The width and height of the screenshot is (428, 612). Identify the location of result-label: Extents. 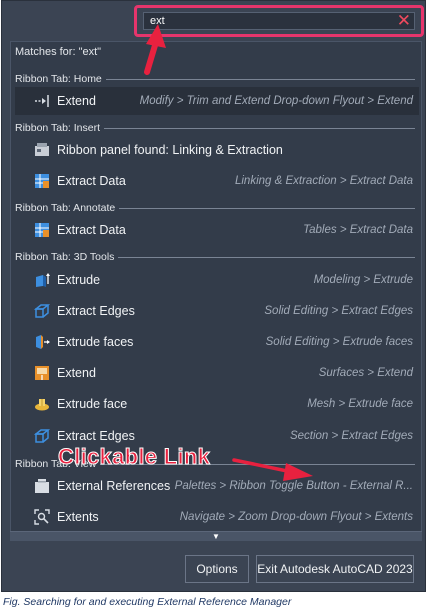
(78, 517).